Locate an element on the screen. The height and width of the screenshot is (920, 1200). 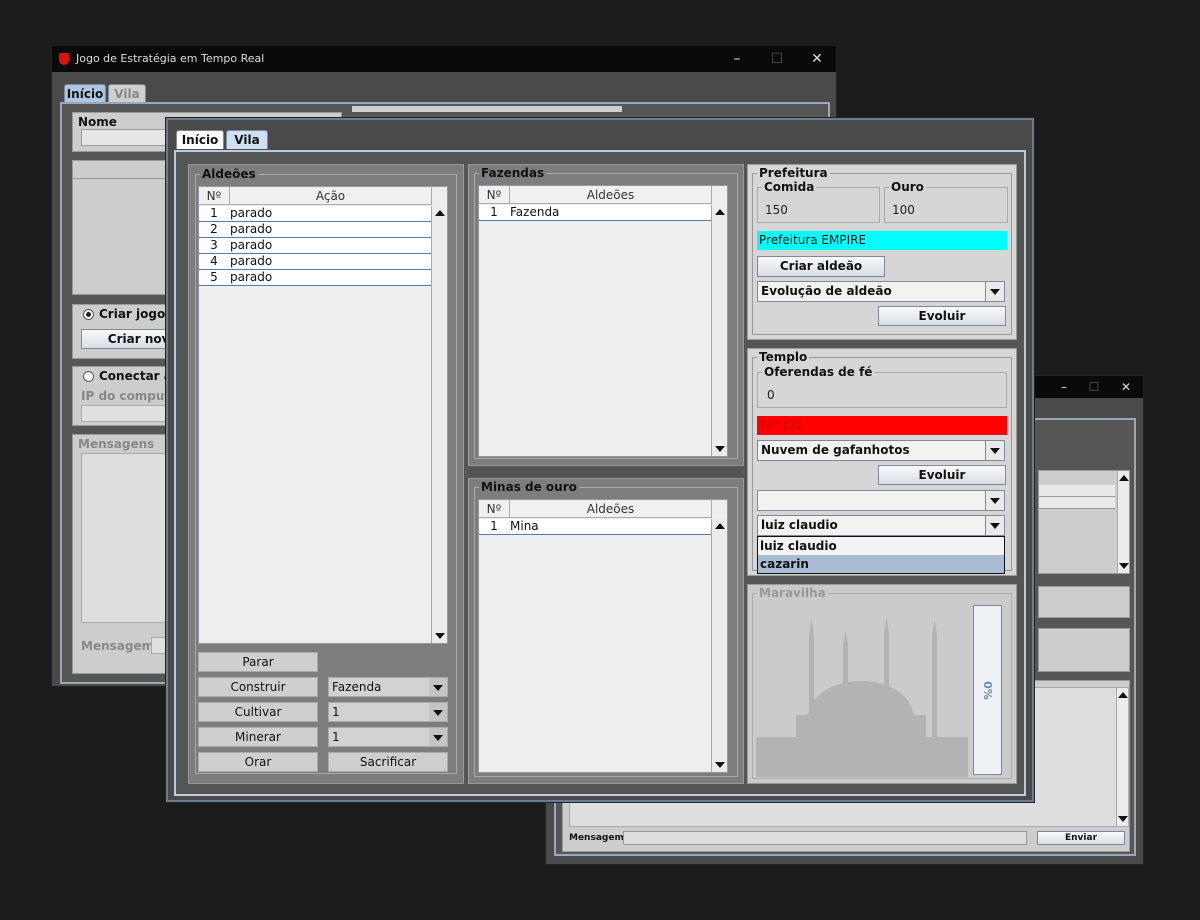
minerar-select-value: 1 is located at coordinates (336, 737).